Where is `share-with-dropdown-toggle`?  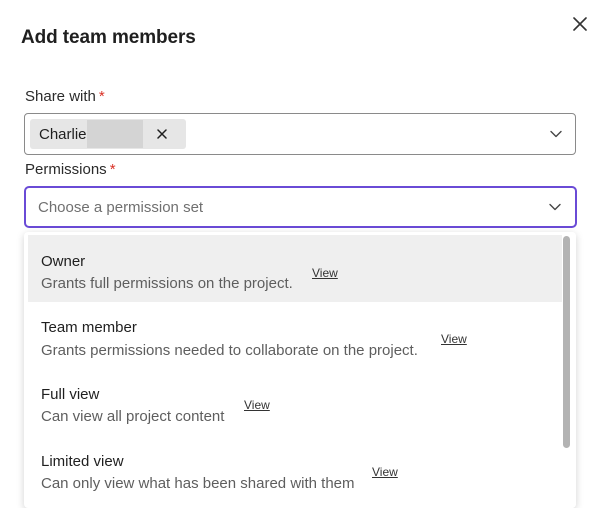
share-with-dropdown-toggle is located at coordinates (556, 134).